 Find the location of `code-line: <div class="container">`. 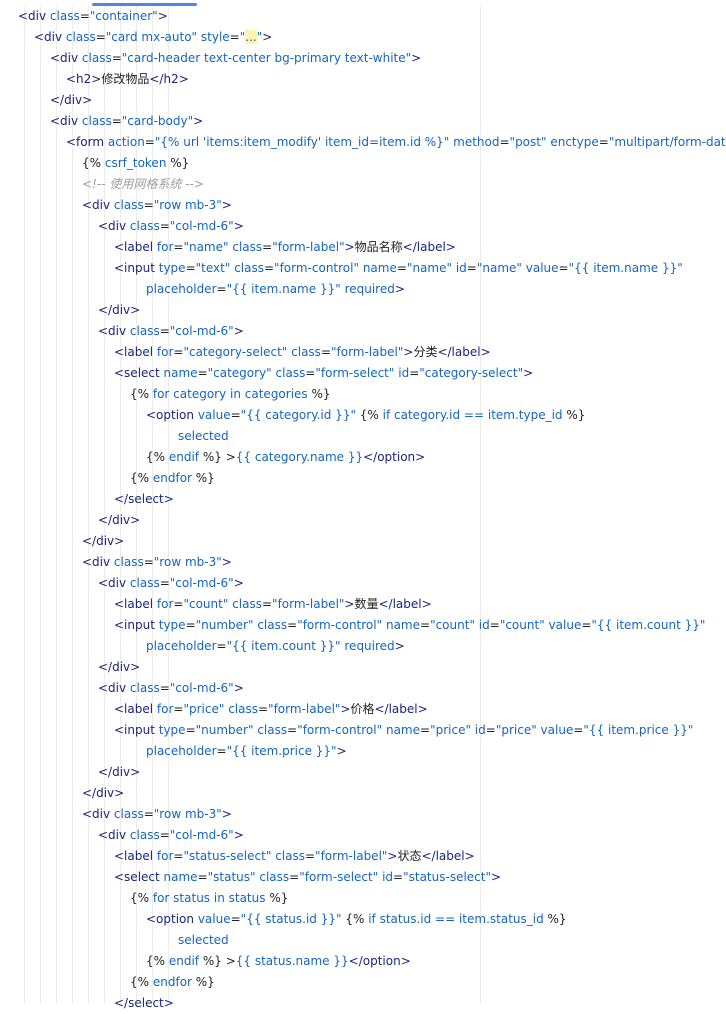

code-line: <div class="container"> is located at coordinates (93, 16).